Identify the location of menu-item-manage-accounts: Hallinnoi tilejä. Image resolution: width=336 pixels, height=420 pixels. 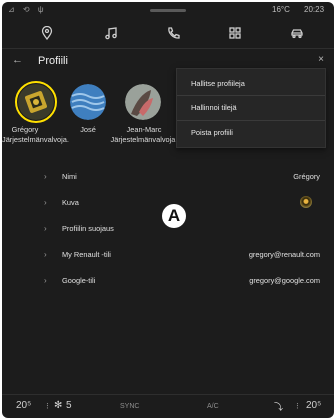
(214, 107).